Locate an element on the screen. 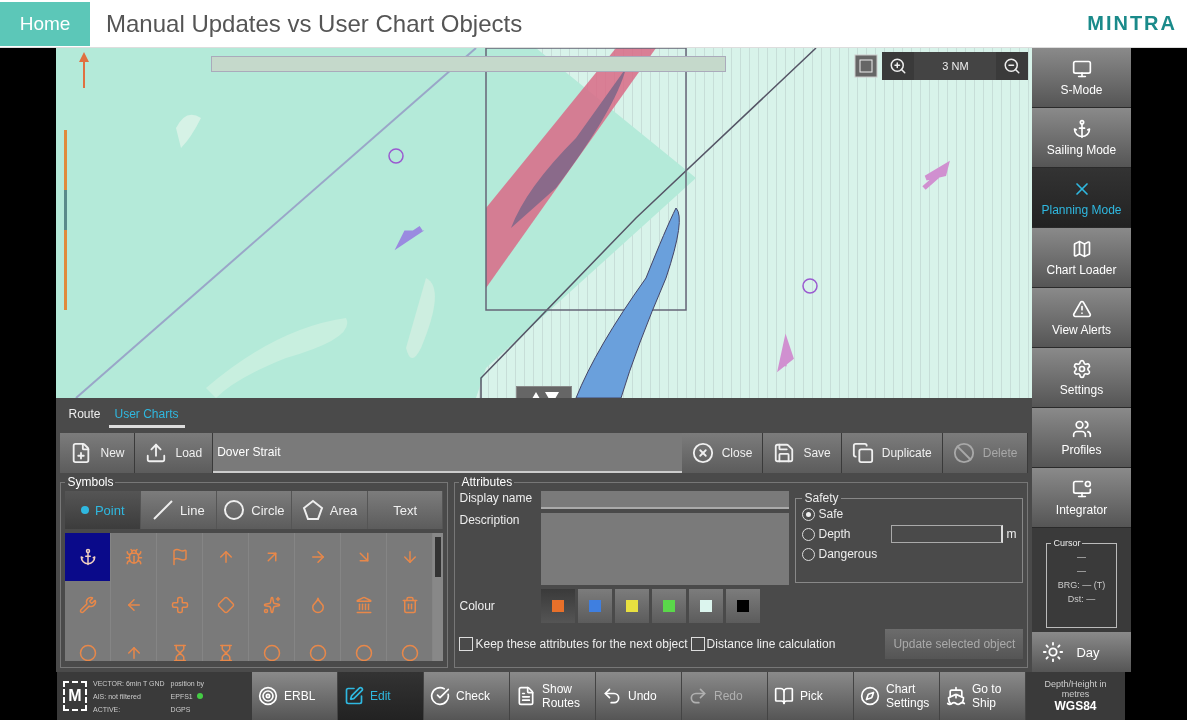 This screenshot has height=720, width=1187. mode-button: Planning Mode is located at coordinates (1081, 198).